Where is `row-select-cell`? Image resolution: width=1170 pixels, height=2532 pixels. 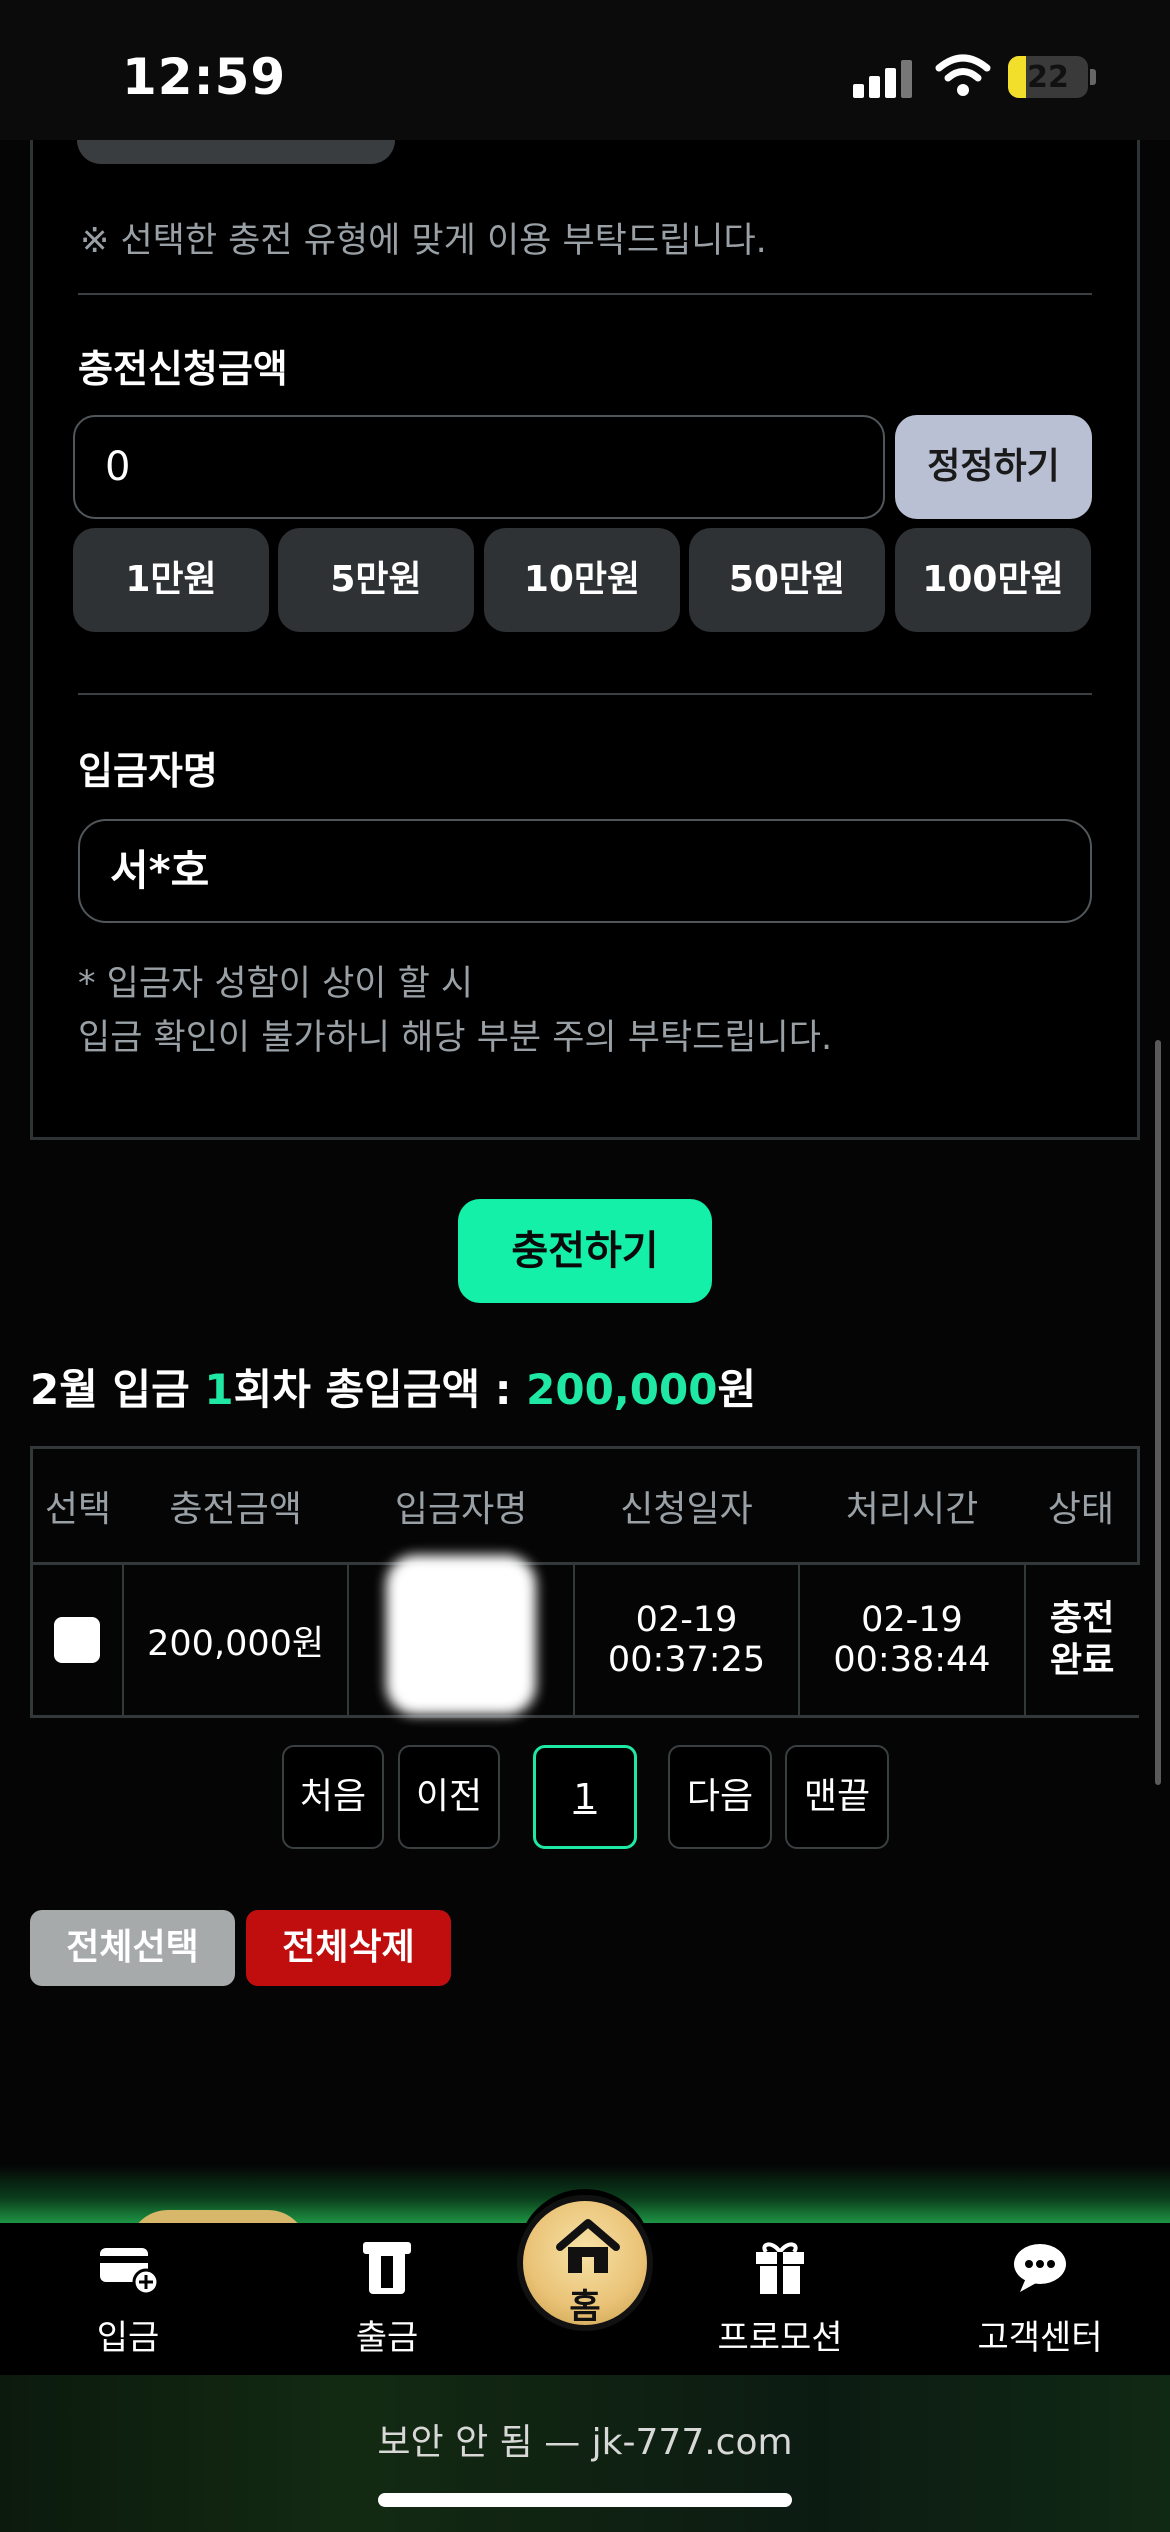 row-select-cell is located at coordinates (76, 1640).